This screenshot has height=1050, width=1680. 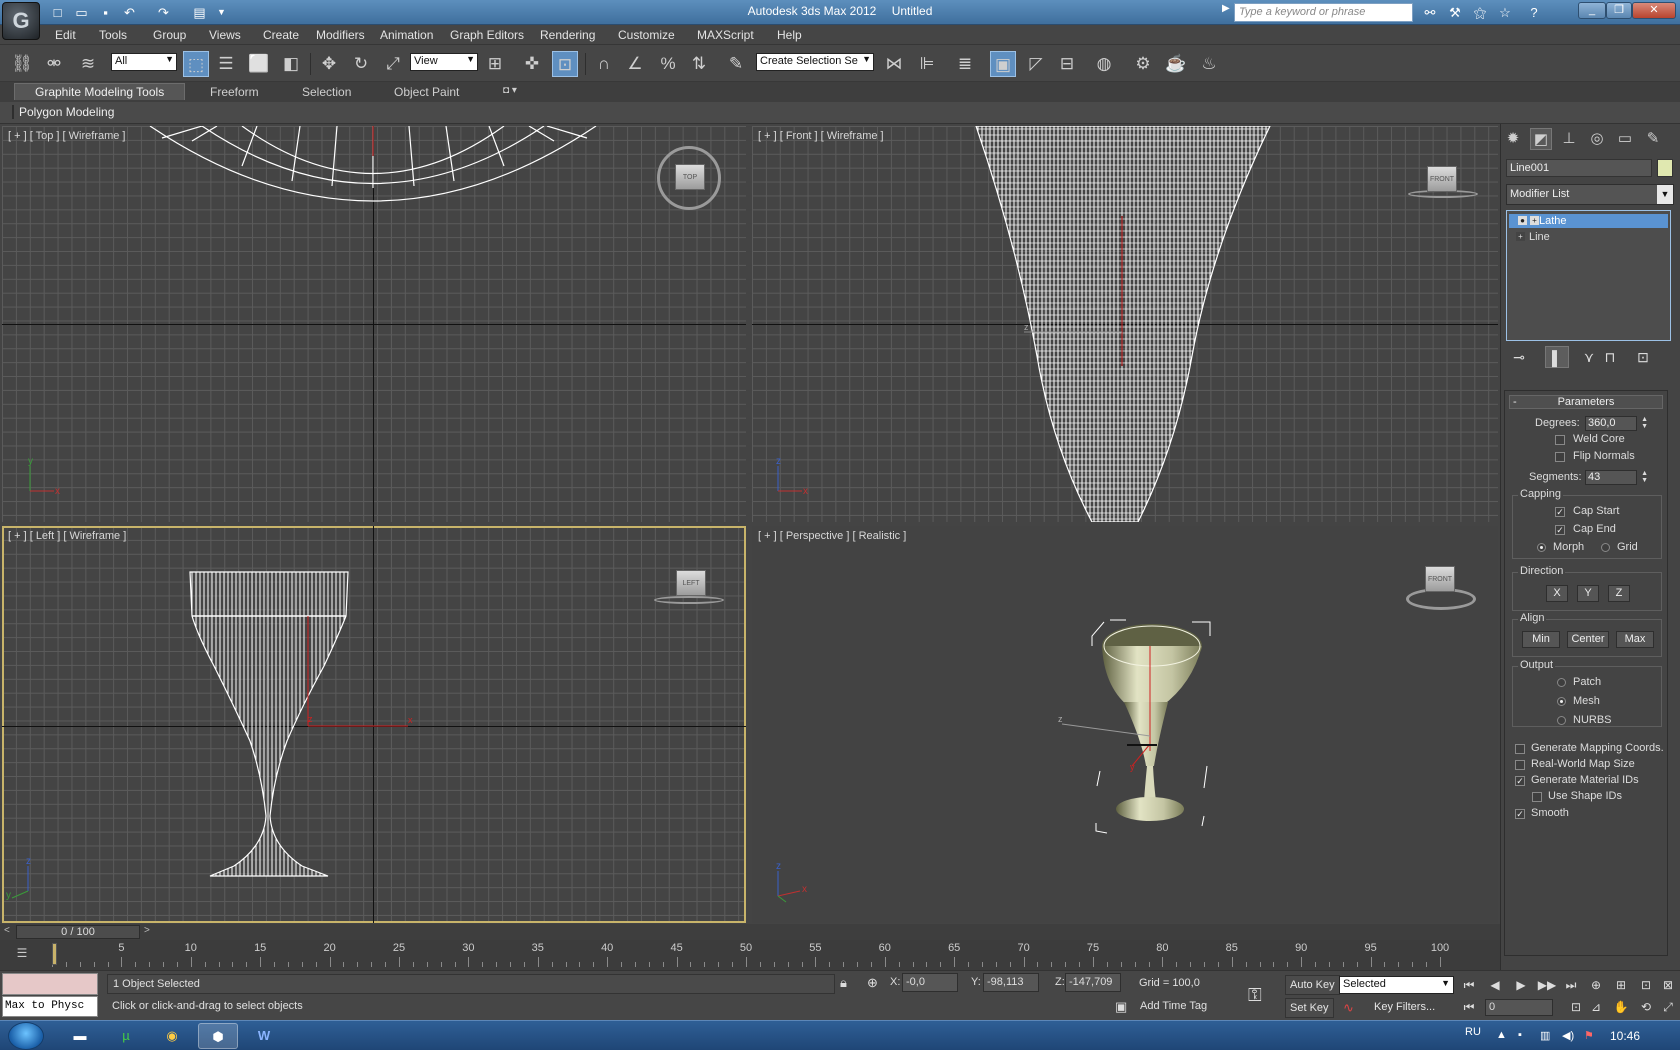 What do you see at coordinates (1560, 440) in the screenshot?
I see `weld-core-checkbox` at bounding box center [1560, 440].